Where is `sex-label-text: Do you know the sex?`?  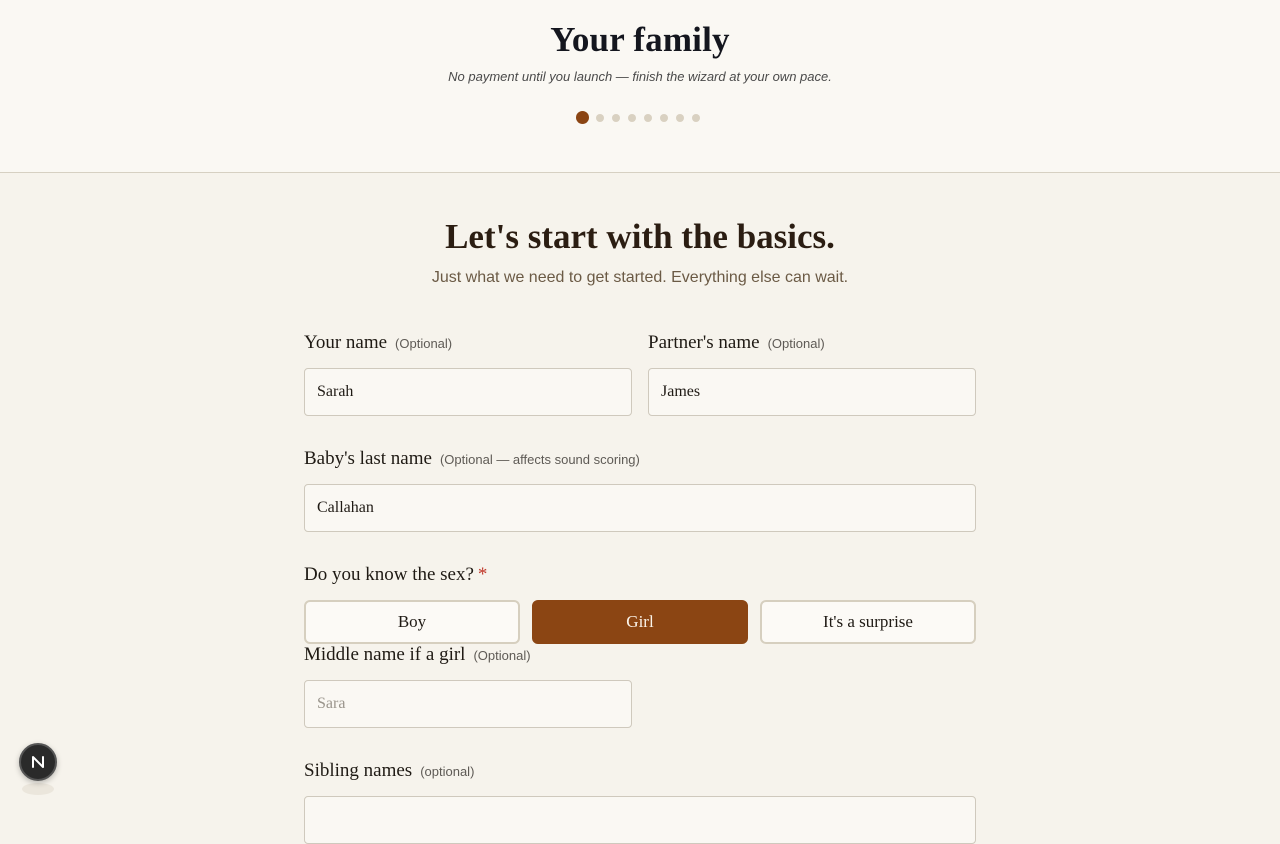
sex-label-text: Do you know the sex? is located at coordinates (389, 574).